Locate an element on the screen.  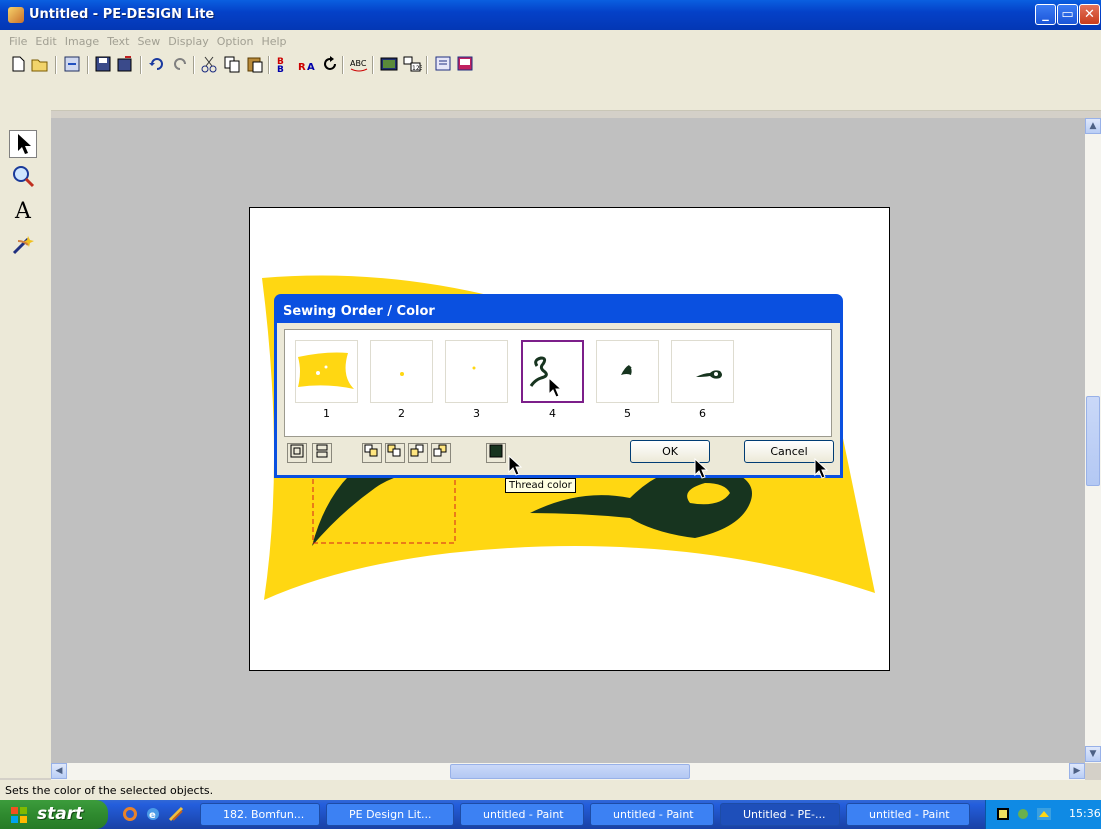
scroll-up-icon: ▲ is located at coordinates (1093, 126).